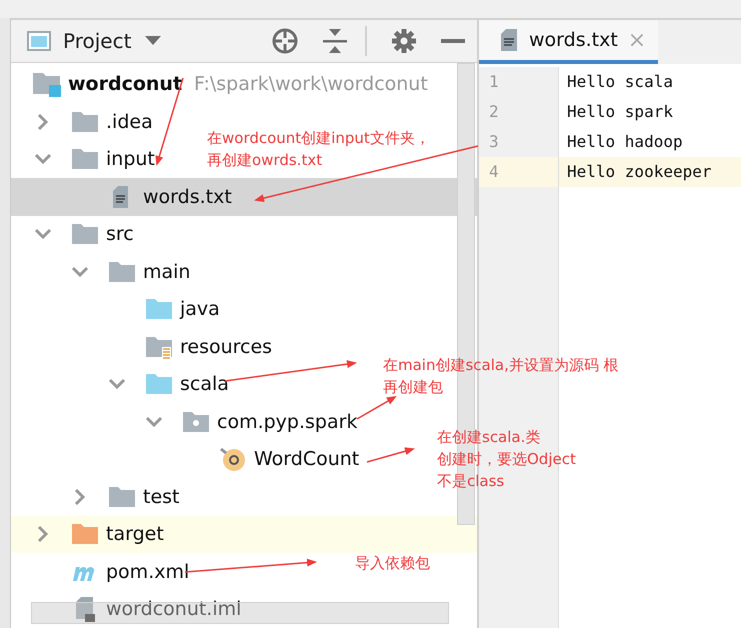 This screenshot has height=628, width=741. I want to click on scrollbar, so click(240, 613).